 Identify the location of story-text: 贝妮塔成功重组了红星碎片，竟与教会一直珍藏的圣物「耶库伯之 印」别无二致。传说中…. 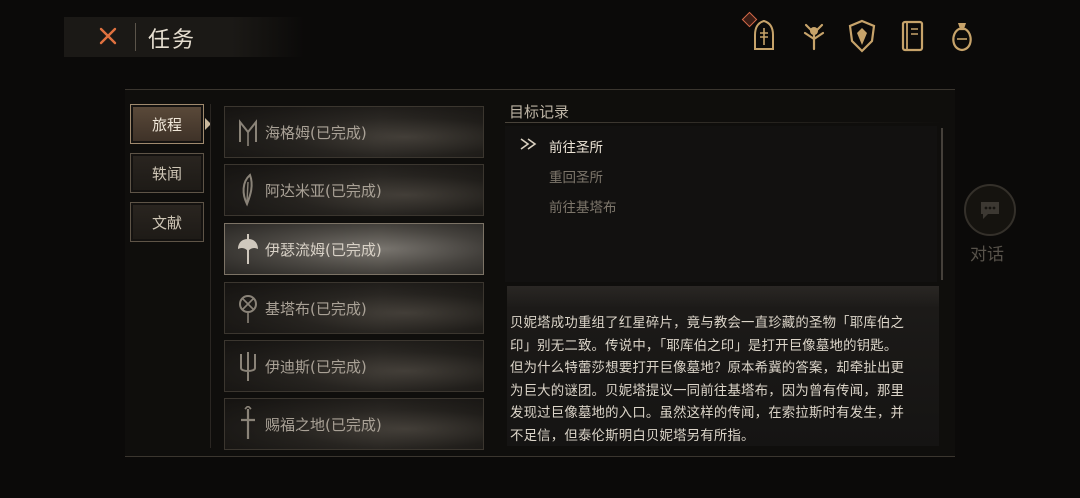
(707, 380).